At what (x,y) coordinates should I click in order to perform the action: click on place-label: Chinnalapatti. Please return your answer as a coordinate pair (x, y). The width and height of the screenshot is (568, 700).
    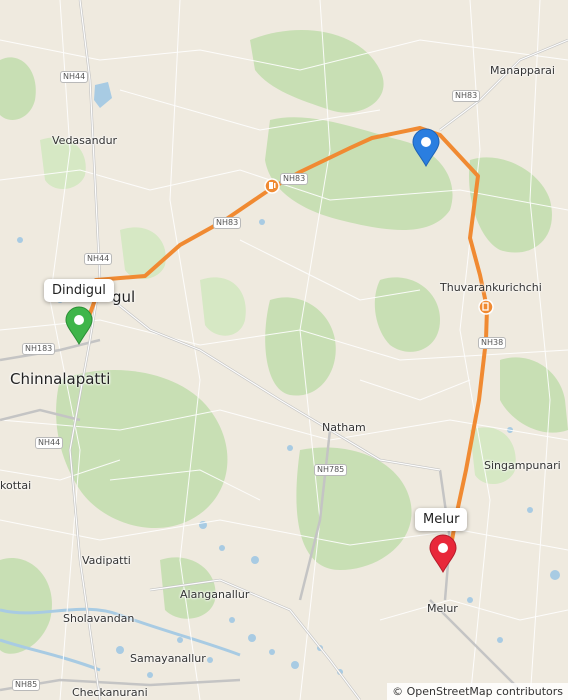
    Looking at the image, I should click on (60, 379).